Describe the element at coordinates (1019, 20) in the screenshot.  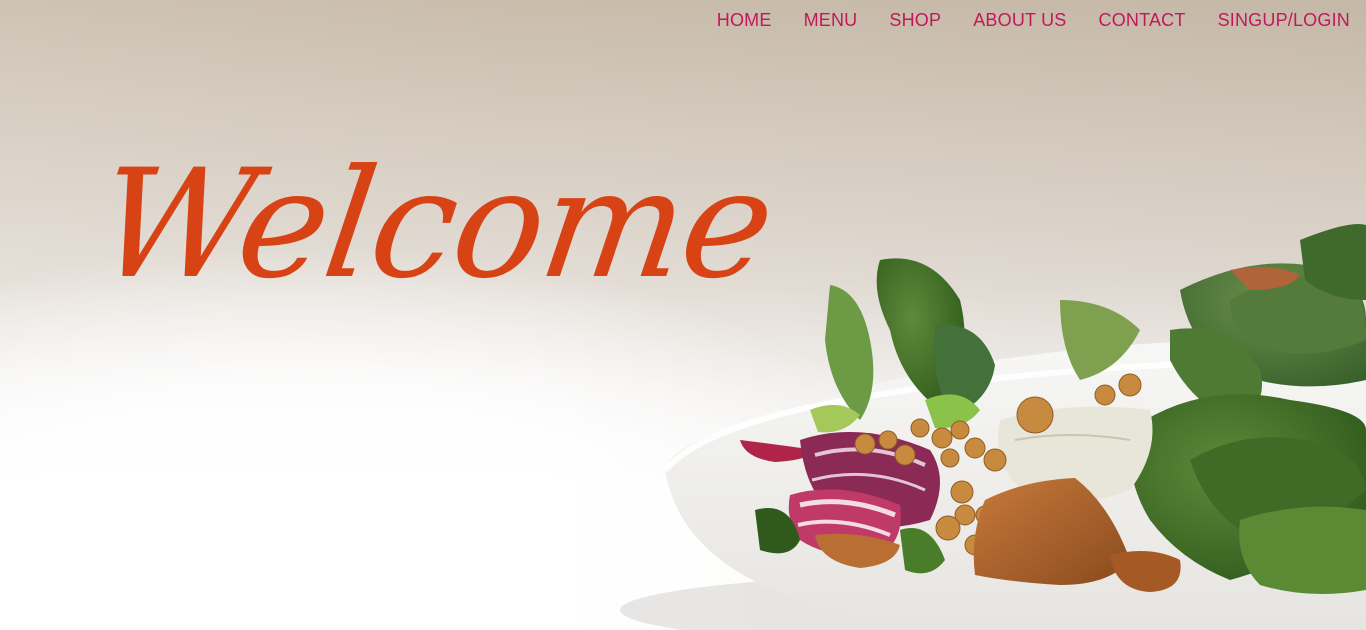
I see `nav-about-us: ABOUT US` at that location.